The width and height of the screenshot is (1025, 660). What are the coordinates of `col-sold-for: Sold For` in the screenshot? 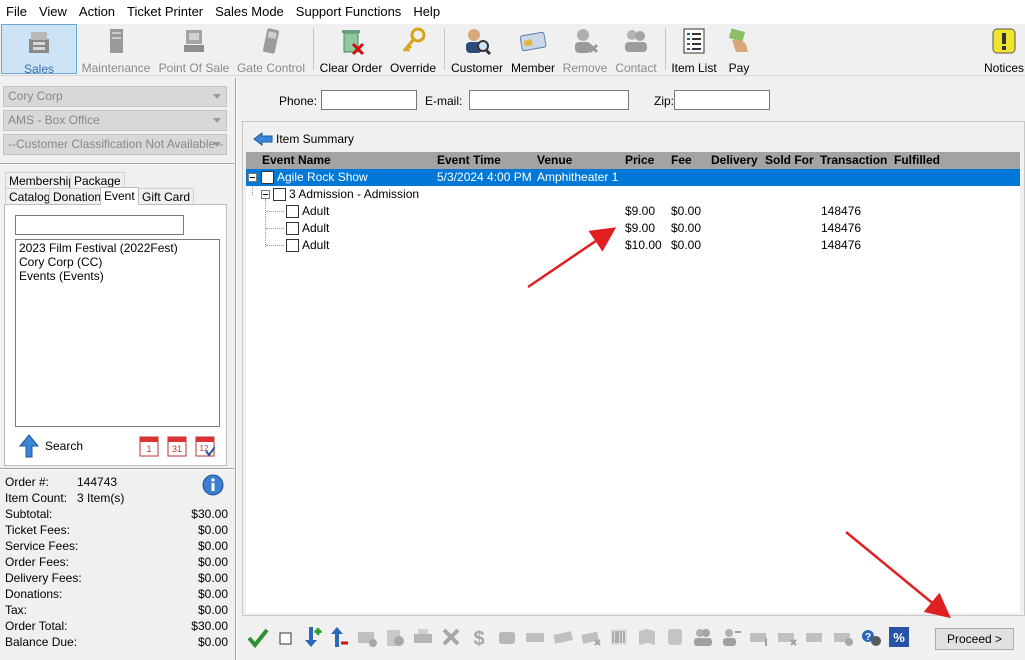 It's located at (789, 160).